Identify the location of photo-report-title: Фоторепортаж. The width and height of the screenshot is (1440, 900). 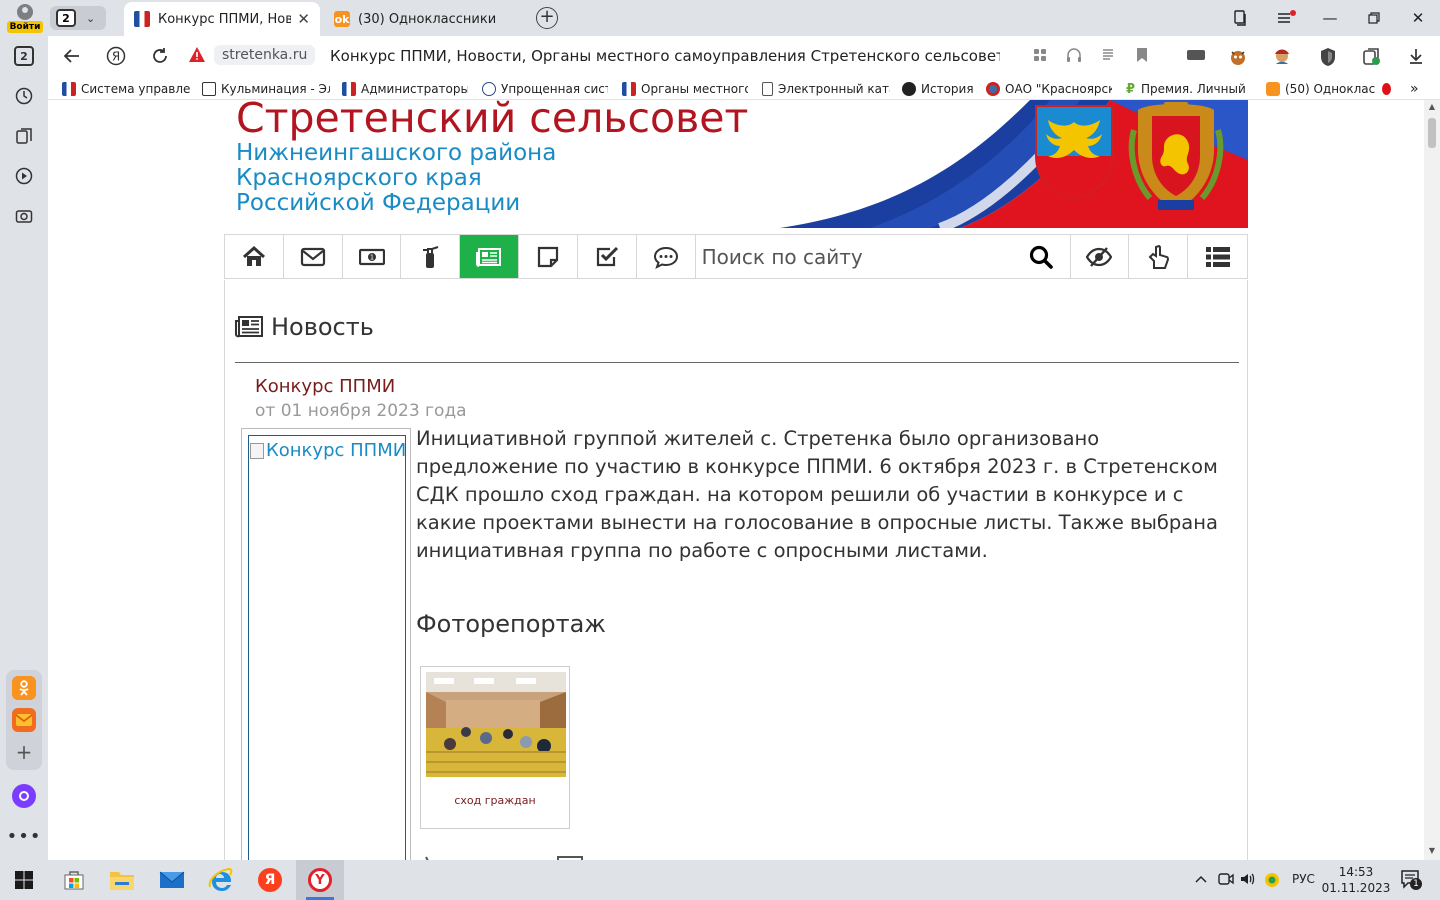
(511, 624).